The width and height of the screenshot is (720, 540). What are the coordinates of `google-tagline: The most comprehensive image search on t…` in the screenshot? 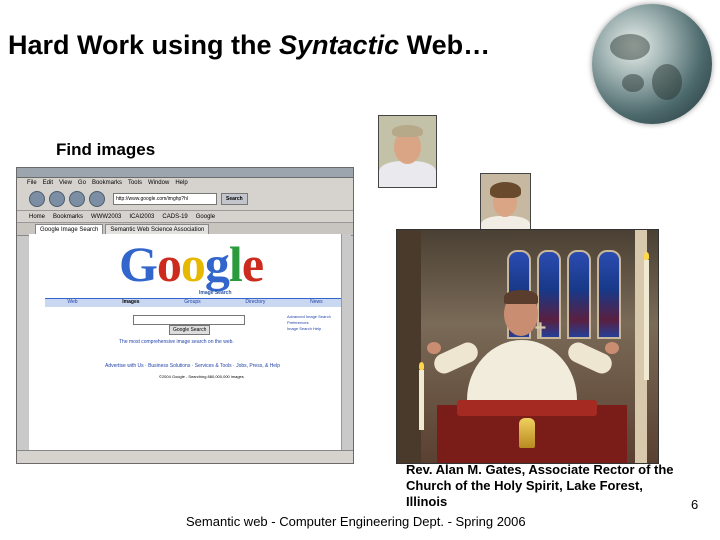 It's located at (176, 342).